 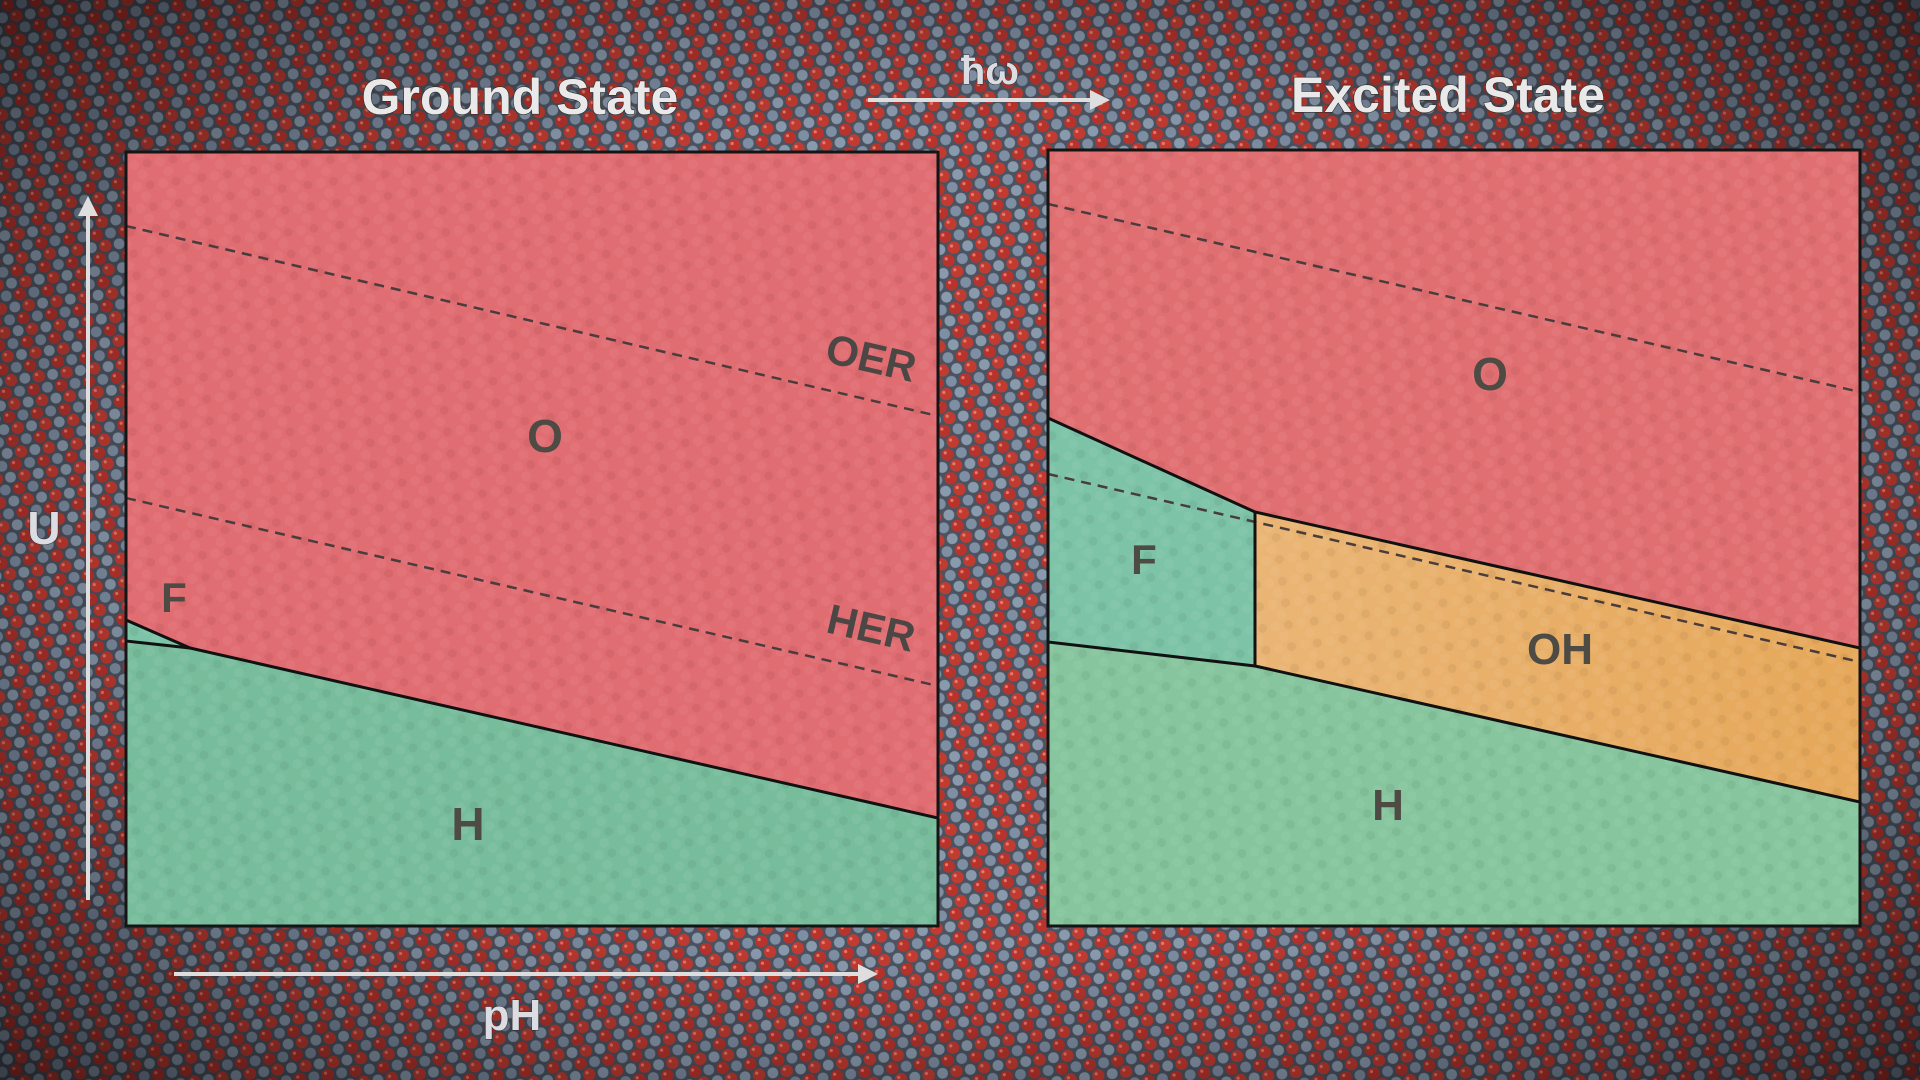 What do you see at coordinates (1490, 374) in the screenshot?
I see `excited-label-O: O` at bounding box center [1490, 374].